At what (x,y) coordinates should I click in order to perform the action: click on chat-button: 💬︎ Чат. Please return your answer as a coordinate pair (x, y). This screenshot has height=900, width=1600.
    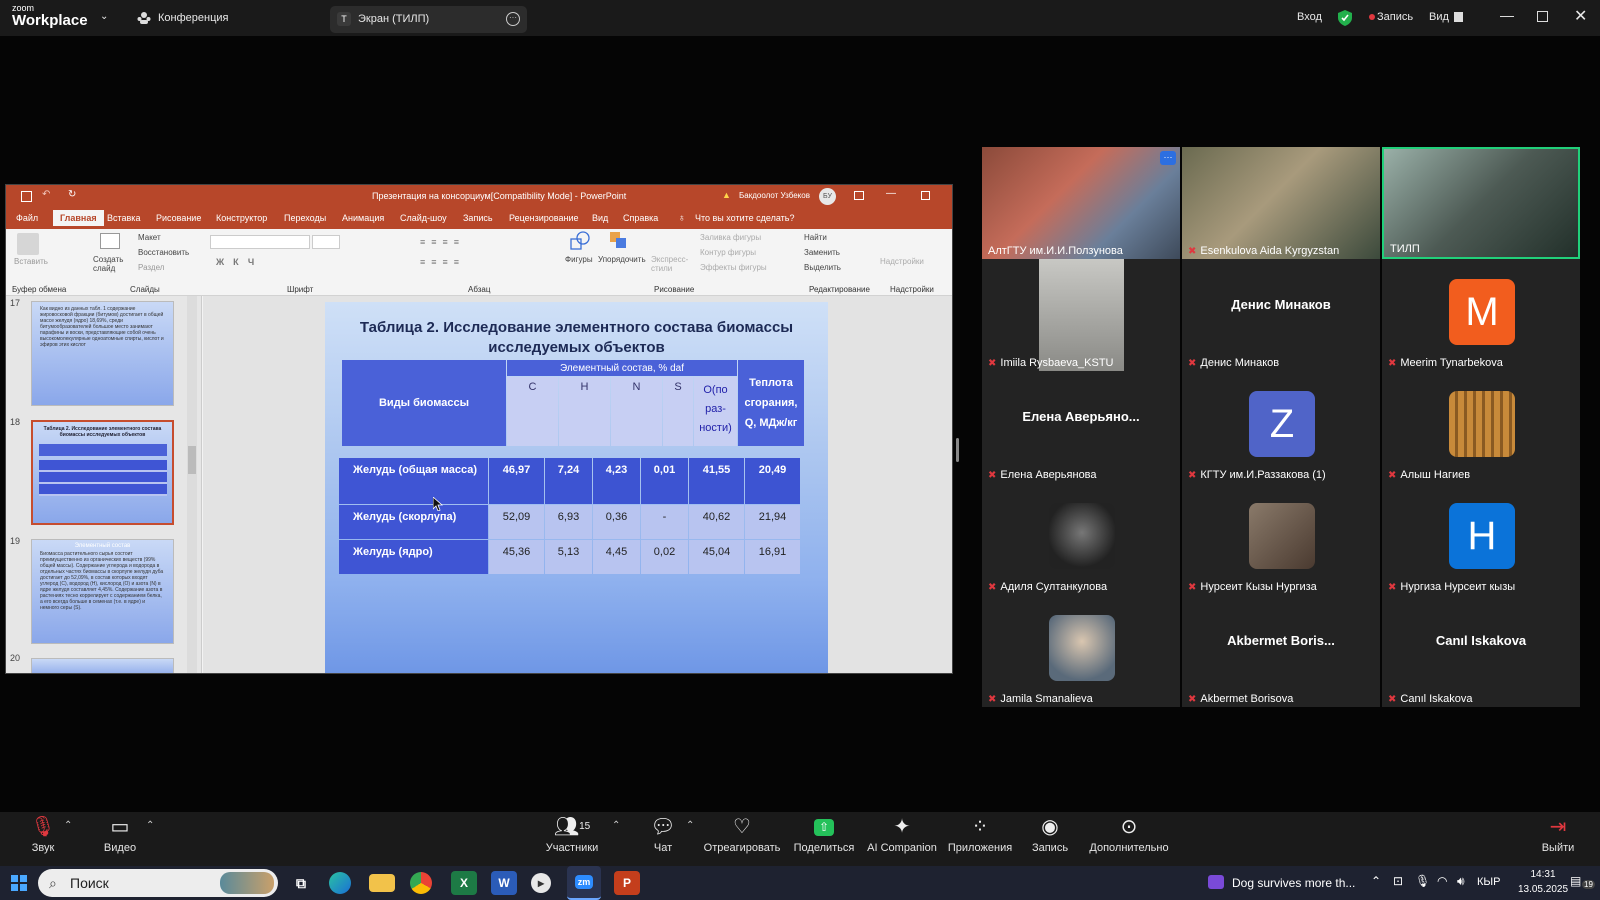
    Looking at the image, I should click on (663, 833).